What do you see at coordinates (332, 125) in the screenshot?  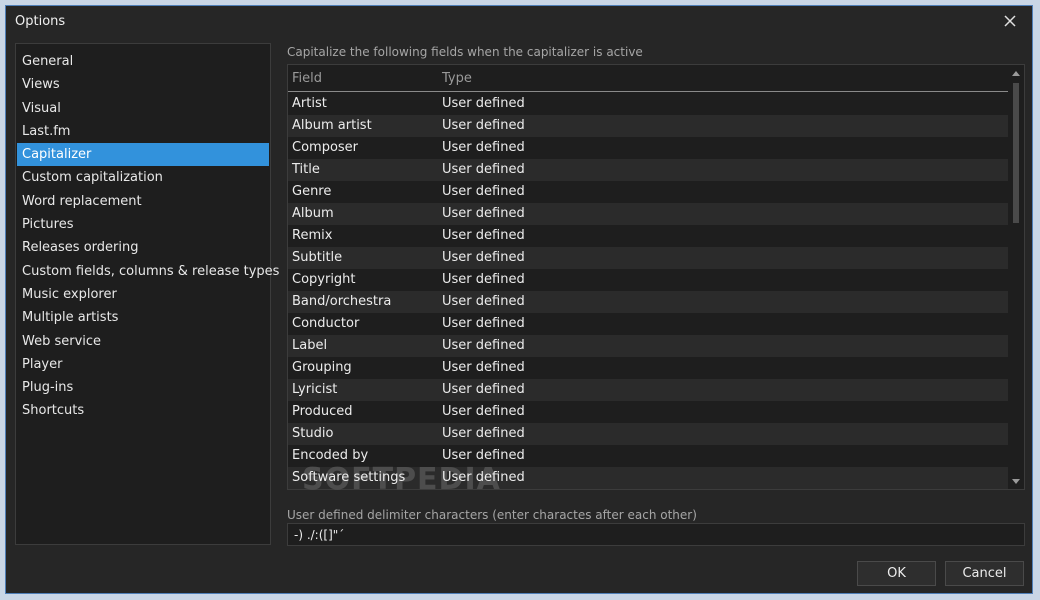 I see `field-cell: Album artist` at bounding box center [332, 125].